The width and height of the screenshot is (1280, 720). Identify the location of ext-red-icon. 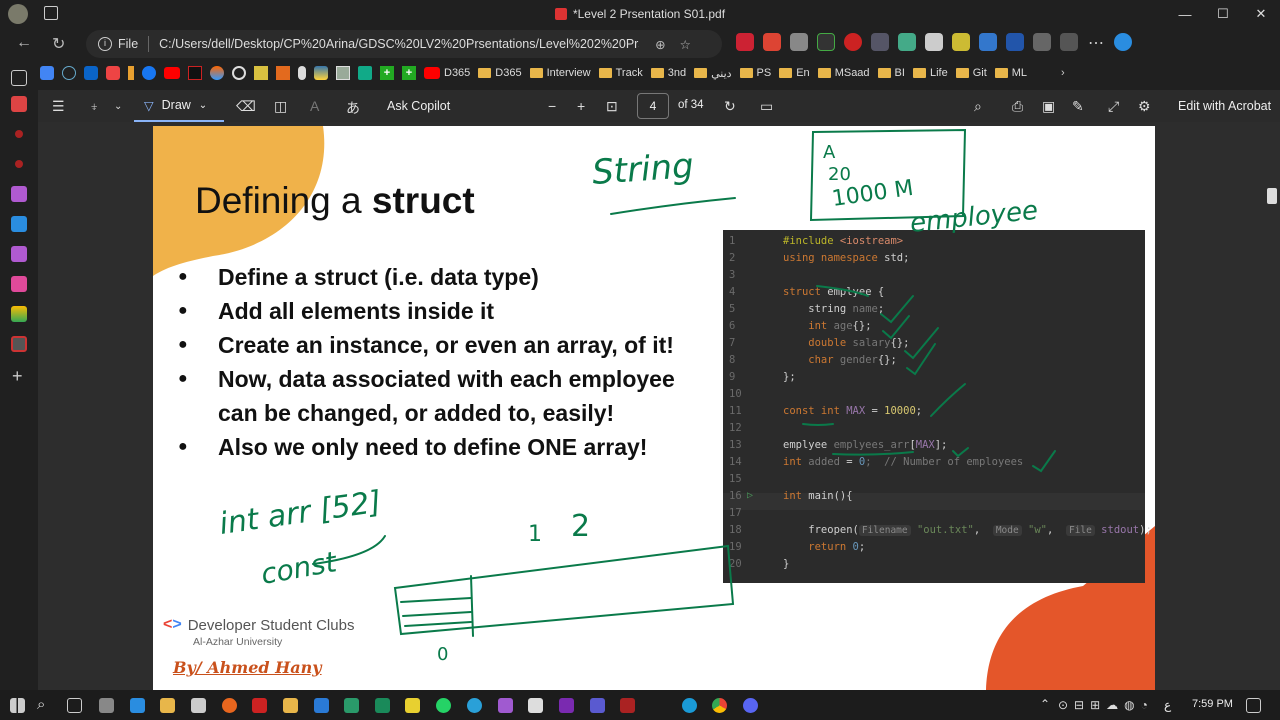
(745, 42).